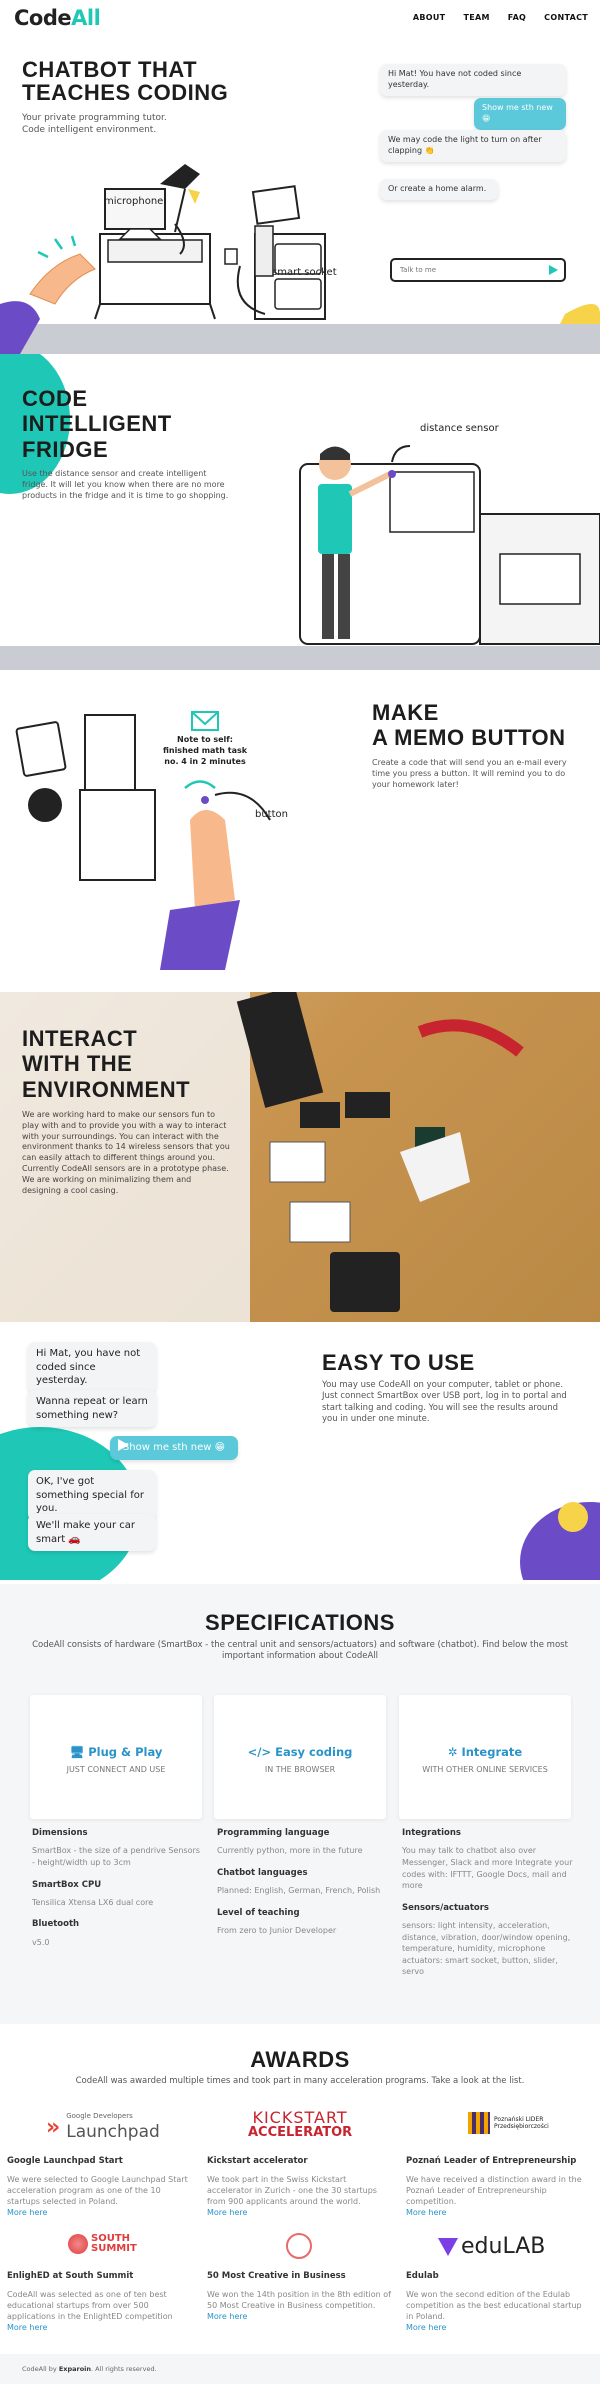 The height and width of the screenshot is (2384, 600). What do you see at coordinates (102, 2244) in the screenshot?
I see `south-summit-logo: SOUTH SUMMIT` at bounding box center [102, 2244].